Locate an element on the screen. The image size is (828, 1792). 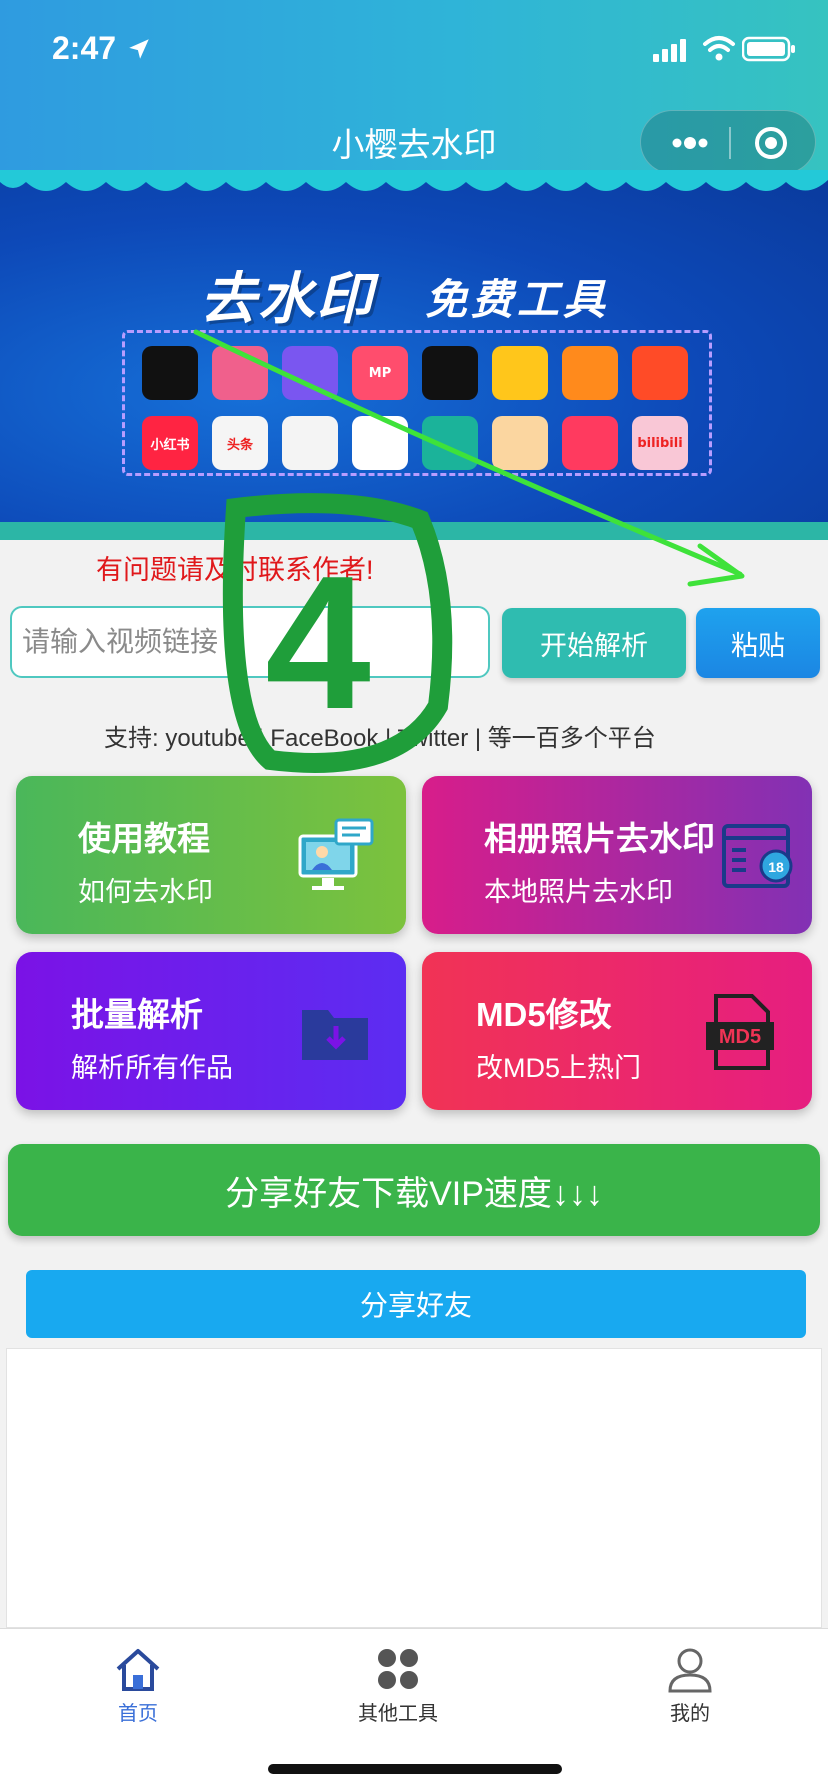
status-time: 2:47 is located at coordinates (84, 48).